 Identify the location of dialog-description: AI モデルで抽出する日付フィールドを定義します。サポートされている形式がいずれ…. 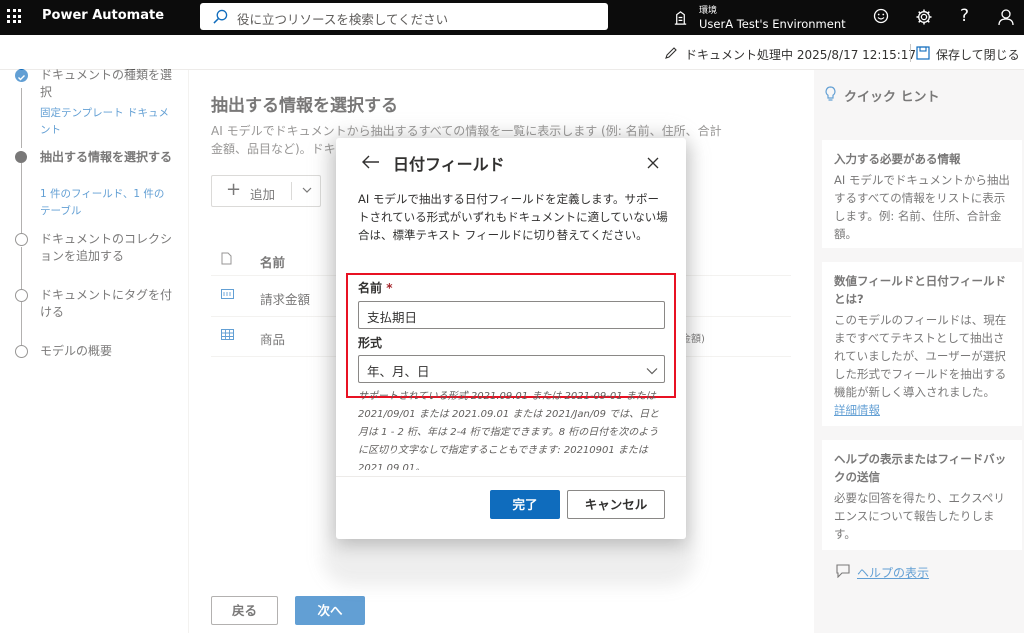
(513, 217).